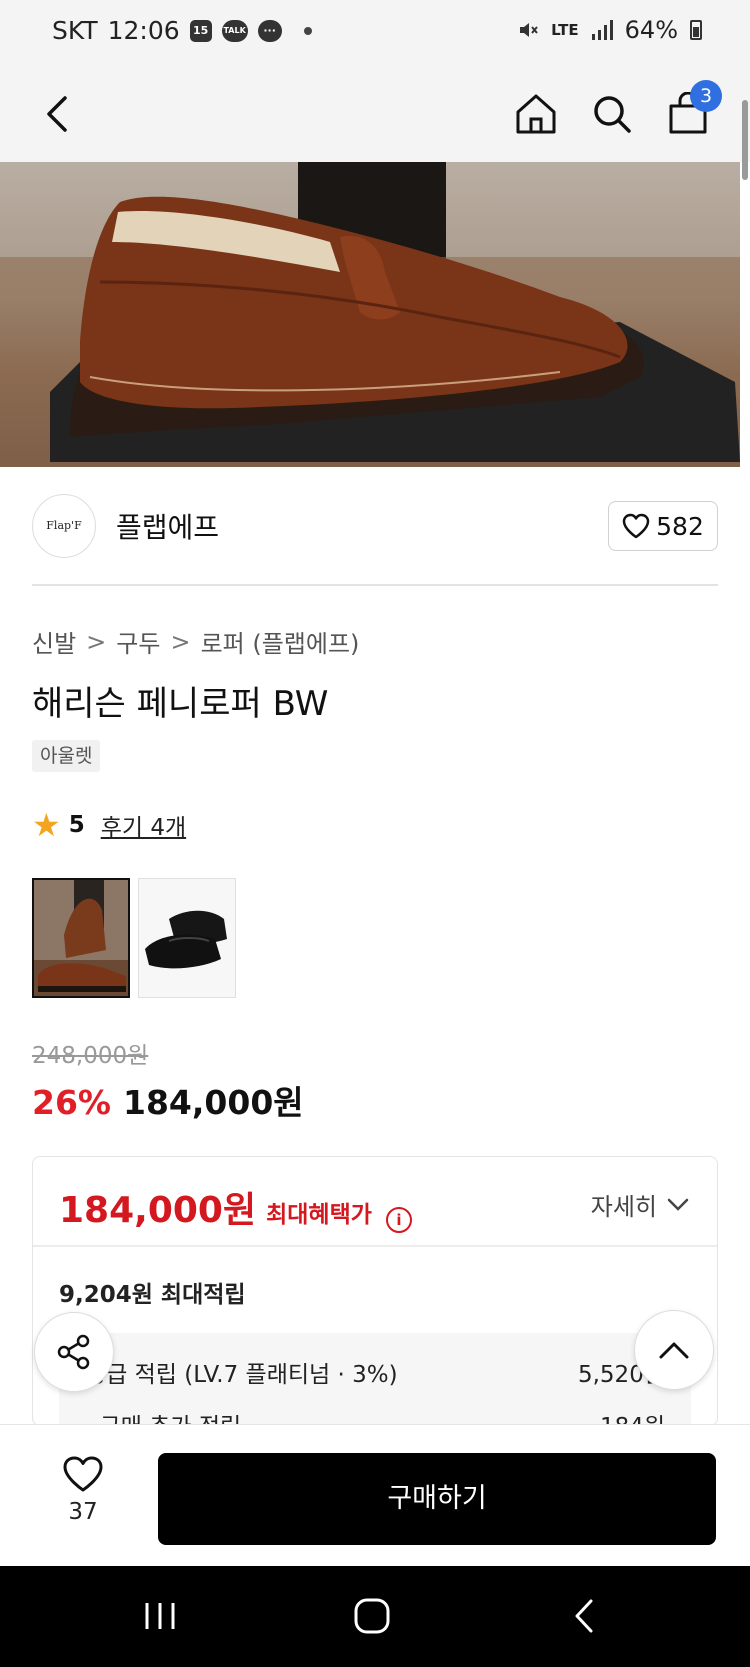  What do you see at coordinates (375, 526) in the screenshot?
I see `brand-row: Flap'F 플랩에프 582` at bounding box center [375, 526].